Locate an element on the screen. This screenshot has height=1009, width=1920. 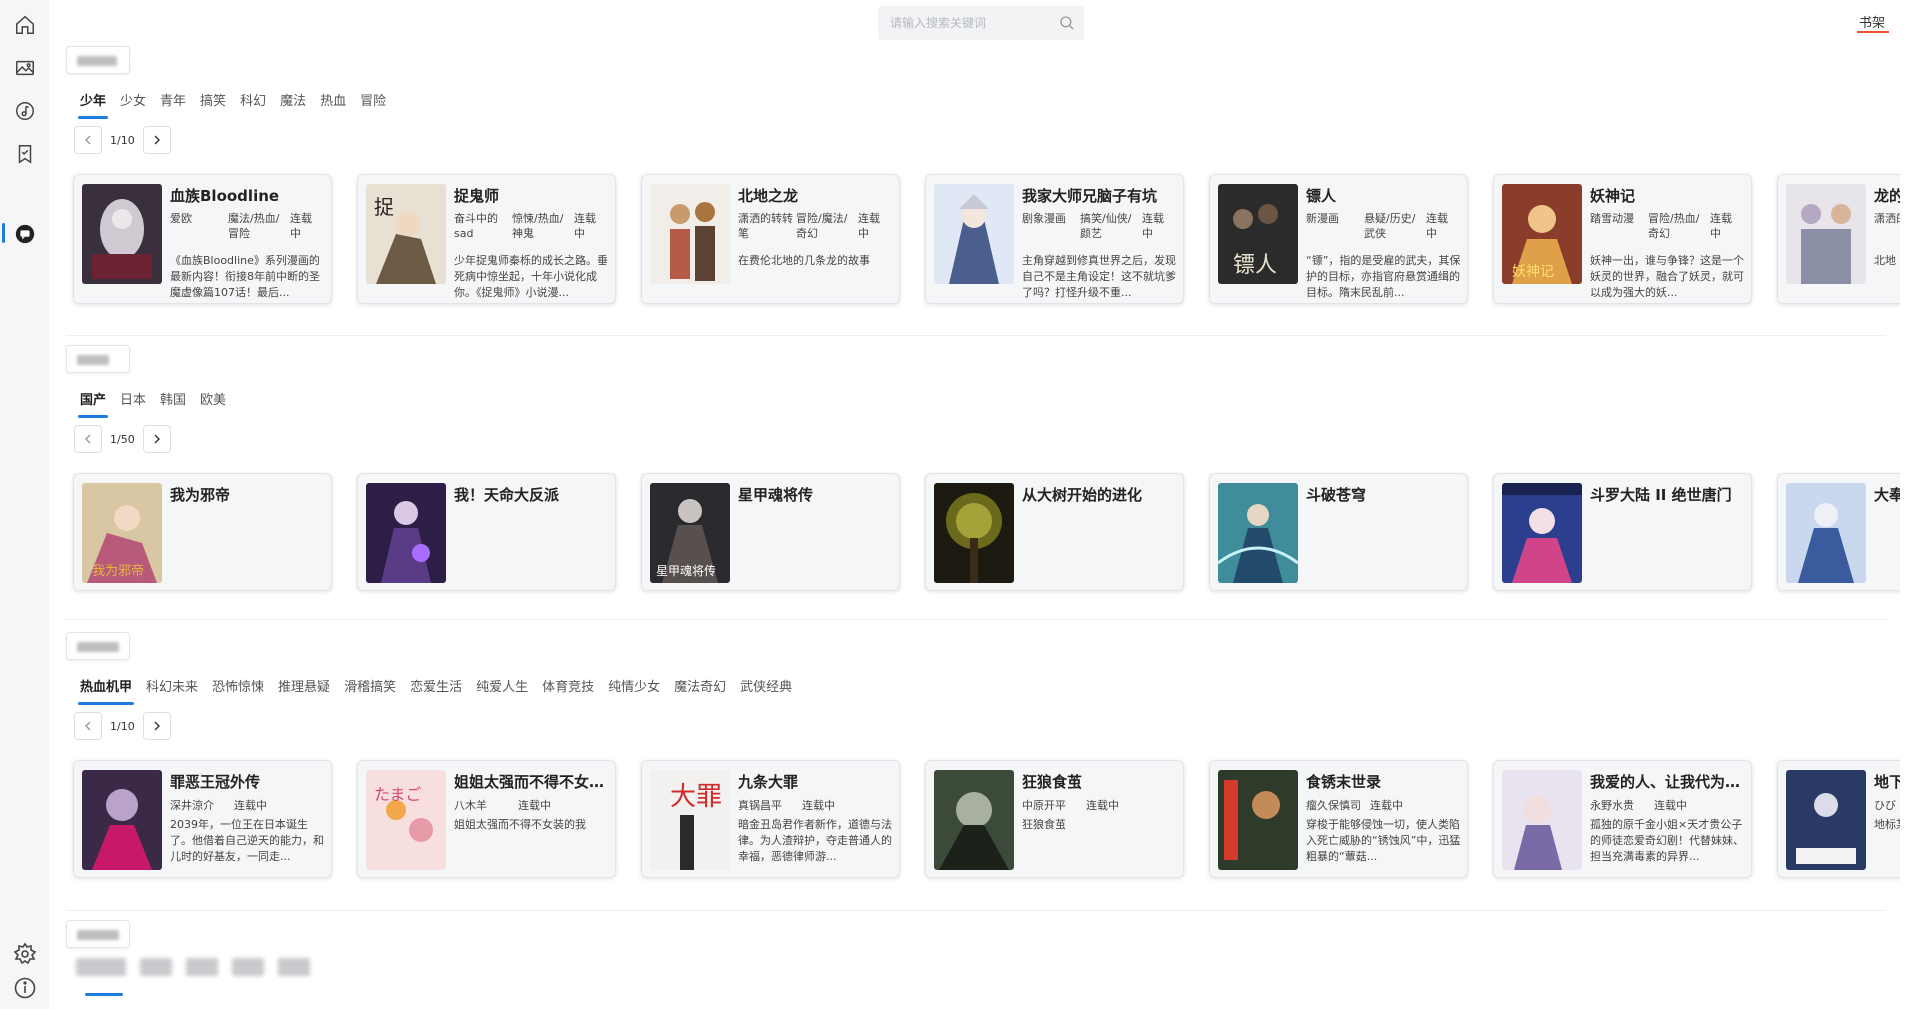
svg-text: 星甲魂将传 is located at coordinates (686, 570).